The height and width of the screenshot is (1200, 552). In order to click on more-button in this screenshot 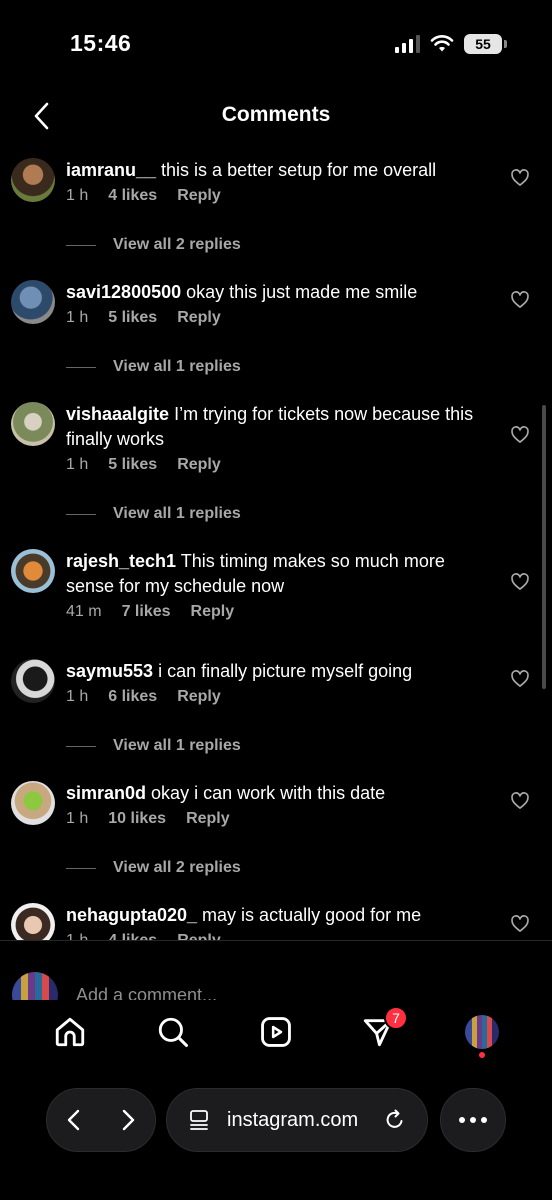, I will do `click(473, 1120)`.